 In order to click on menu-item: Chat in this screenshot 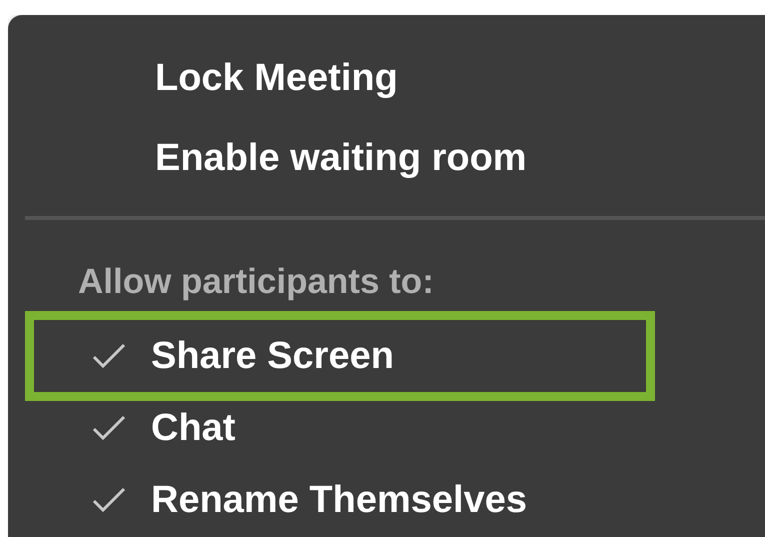, I will do `click(340, 428)`.